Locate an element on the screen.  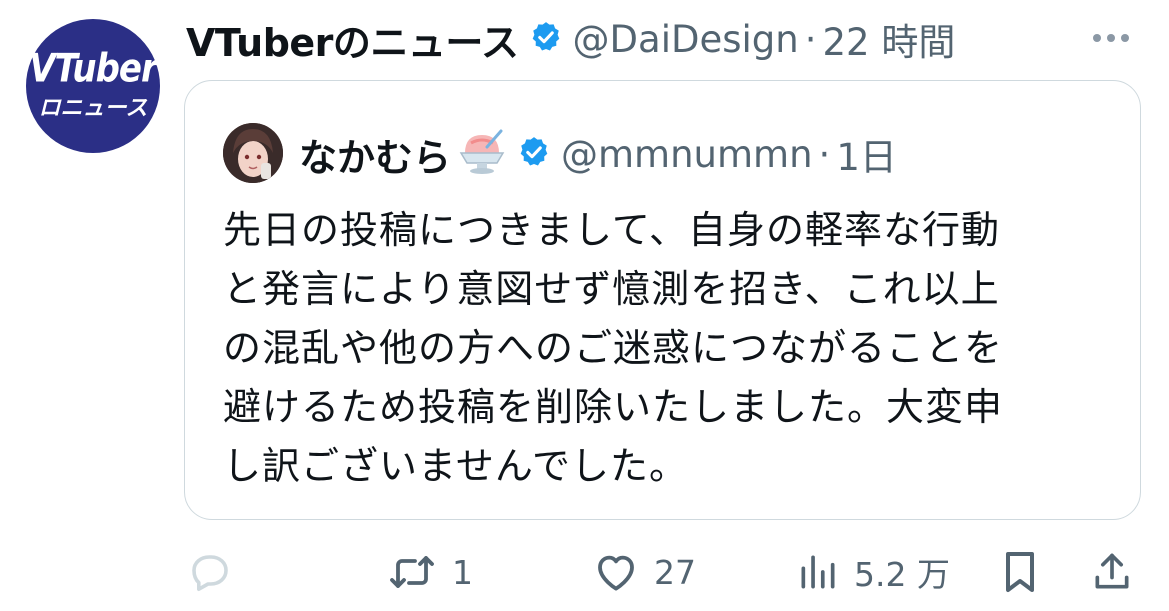
quoted-text-line: の混乱や他の方へのご迷惑につながることを is located at coordinates (613, 348).